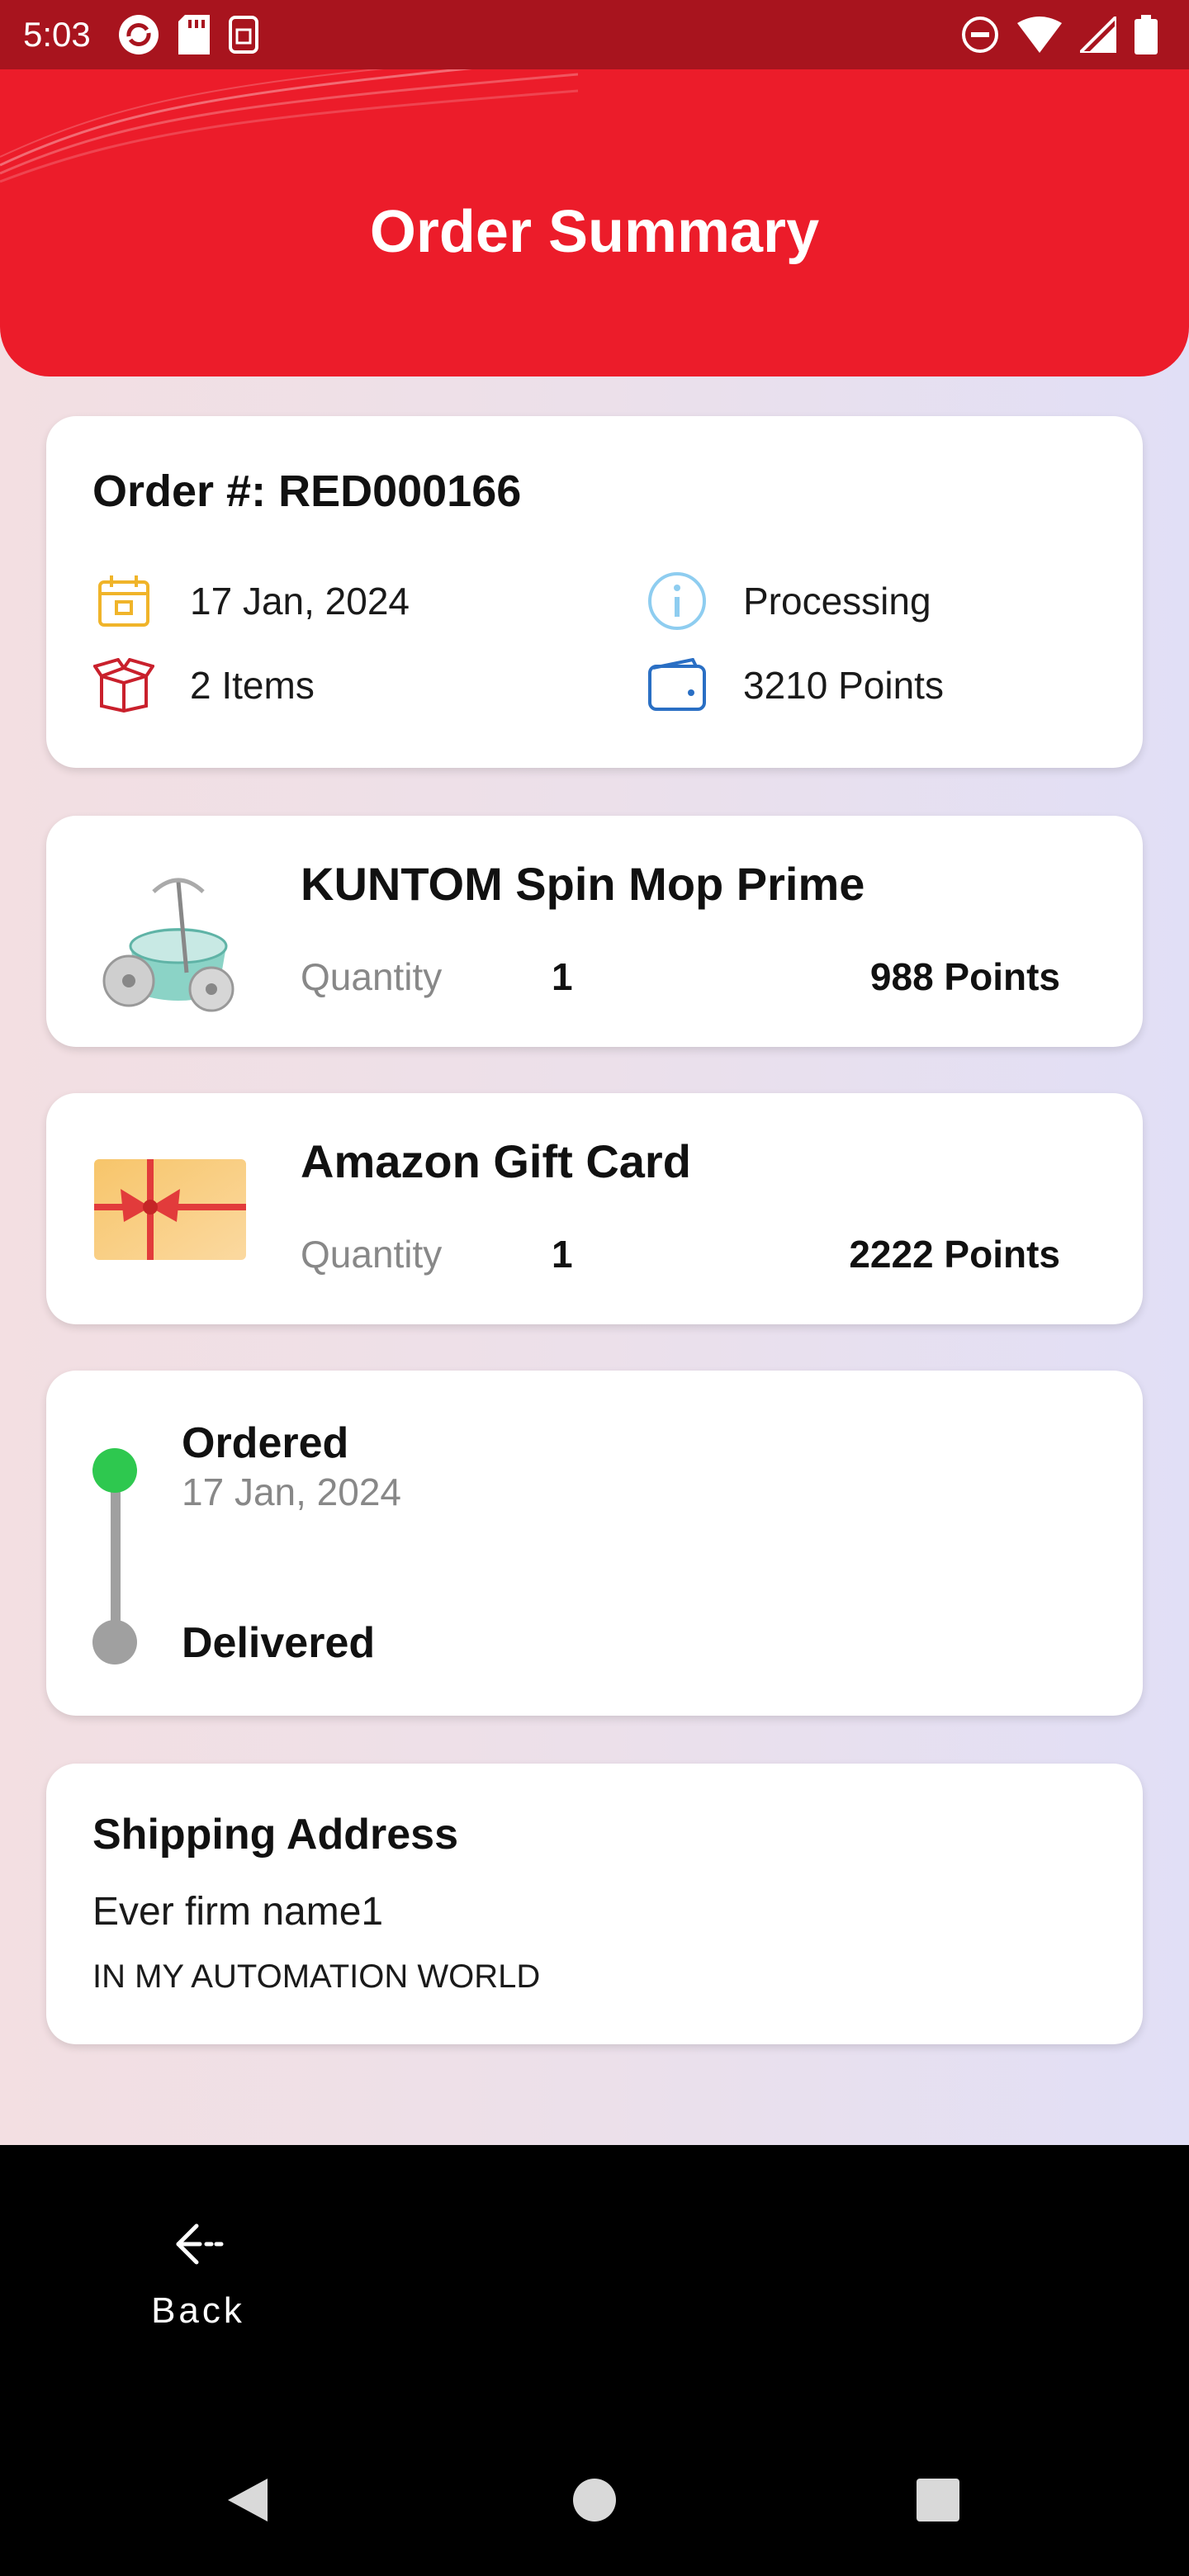 Image resolution: width=1189 pixels, height=2576 pixels. I want to click on ordered-label: Ordered, so click(265, 1443).